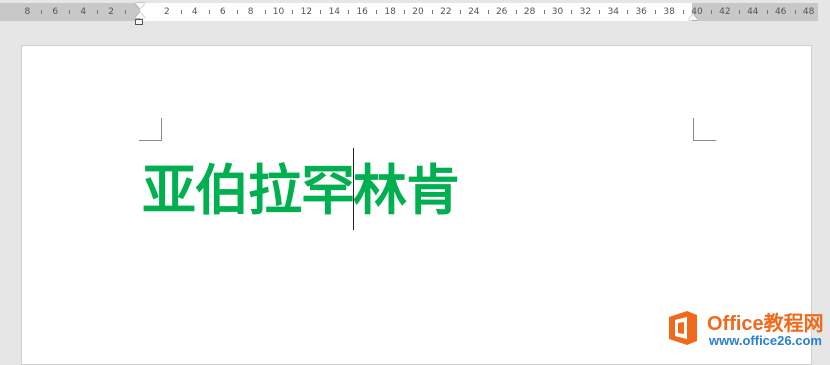  I want to click on text-cursor, so click(353, 189).